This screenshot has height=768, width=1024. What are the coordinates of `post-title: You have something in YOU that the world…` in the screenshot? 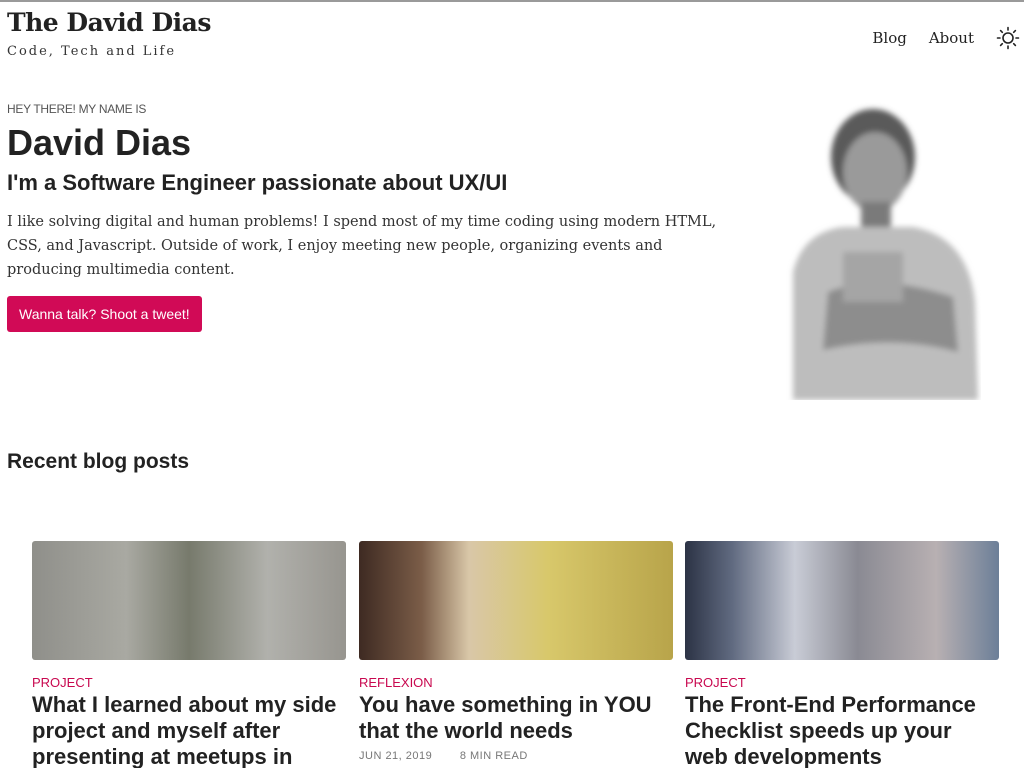 It's located at (516, 718).